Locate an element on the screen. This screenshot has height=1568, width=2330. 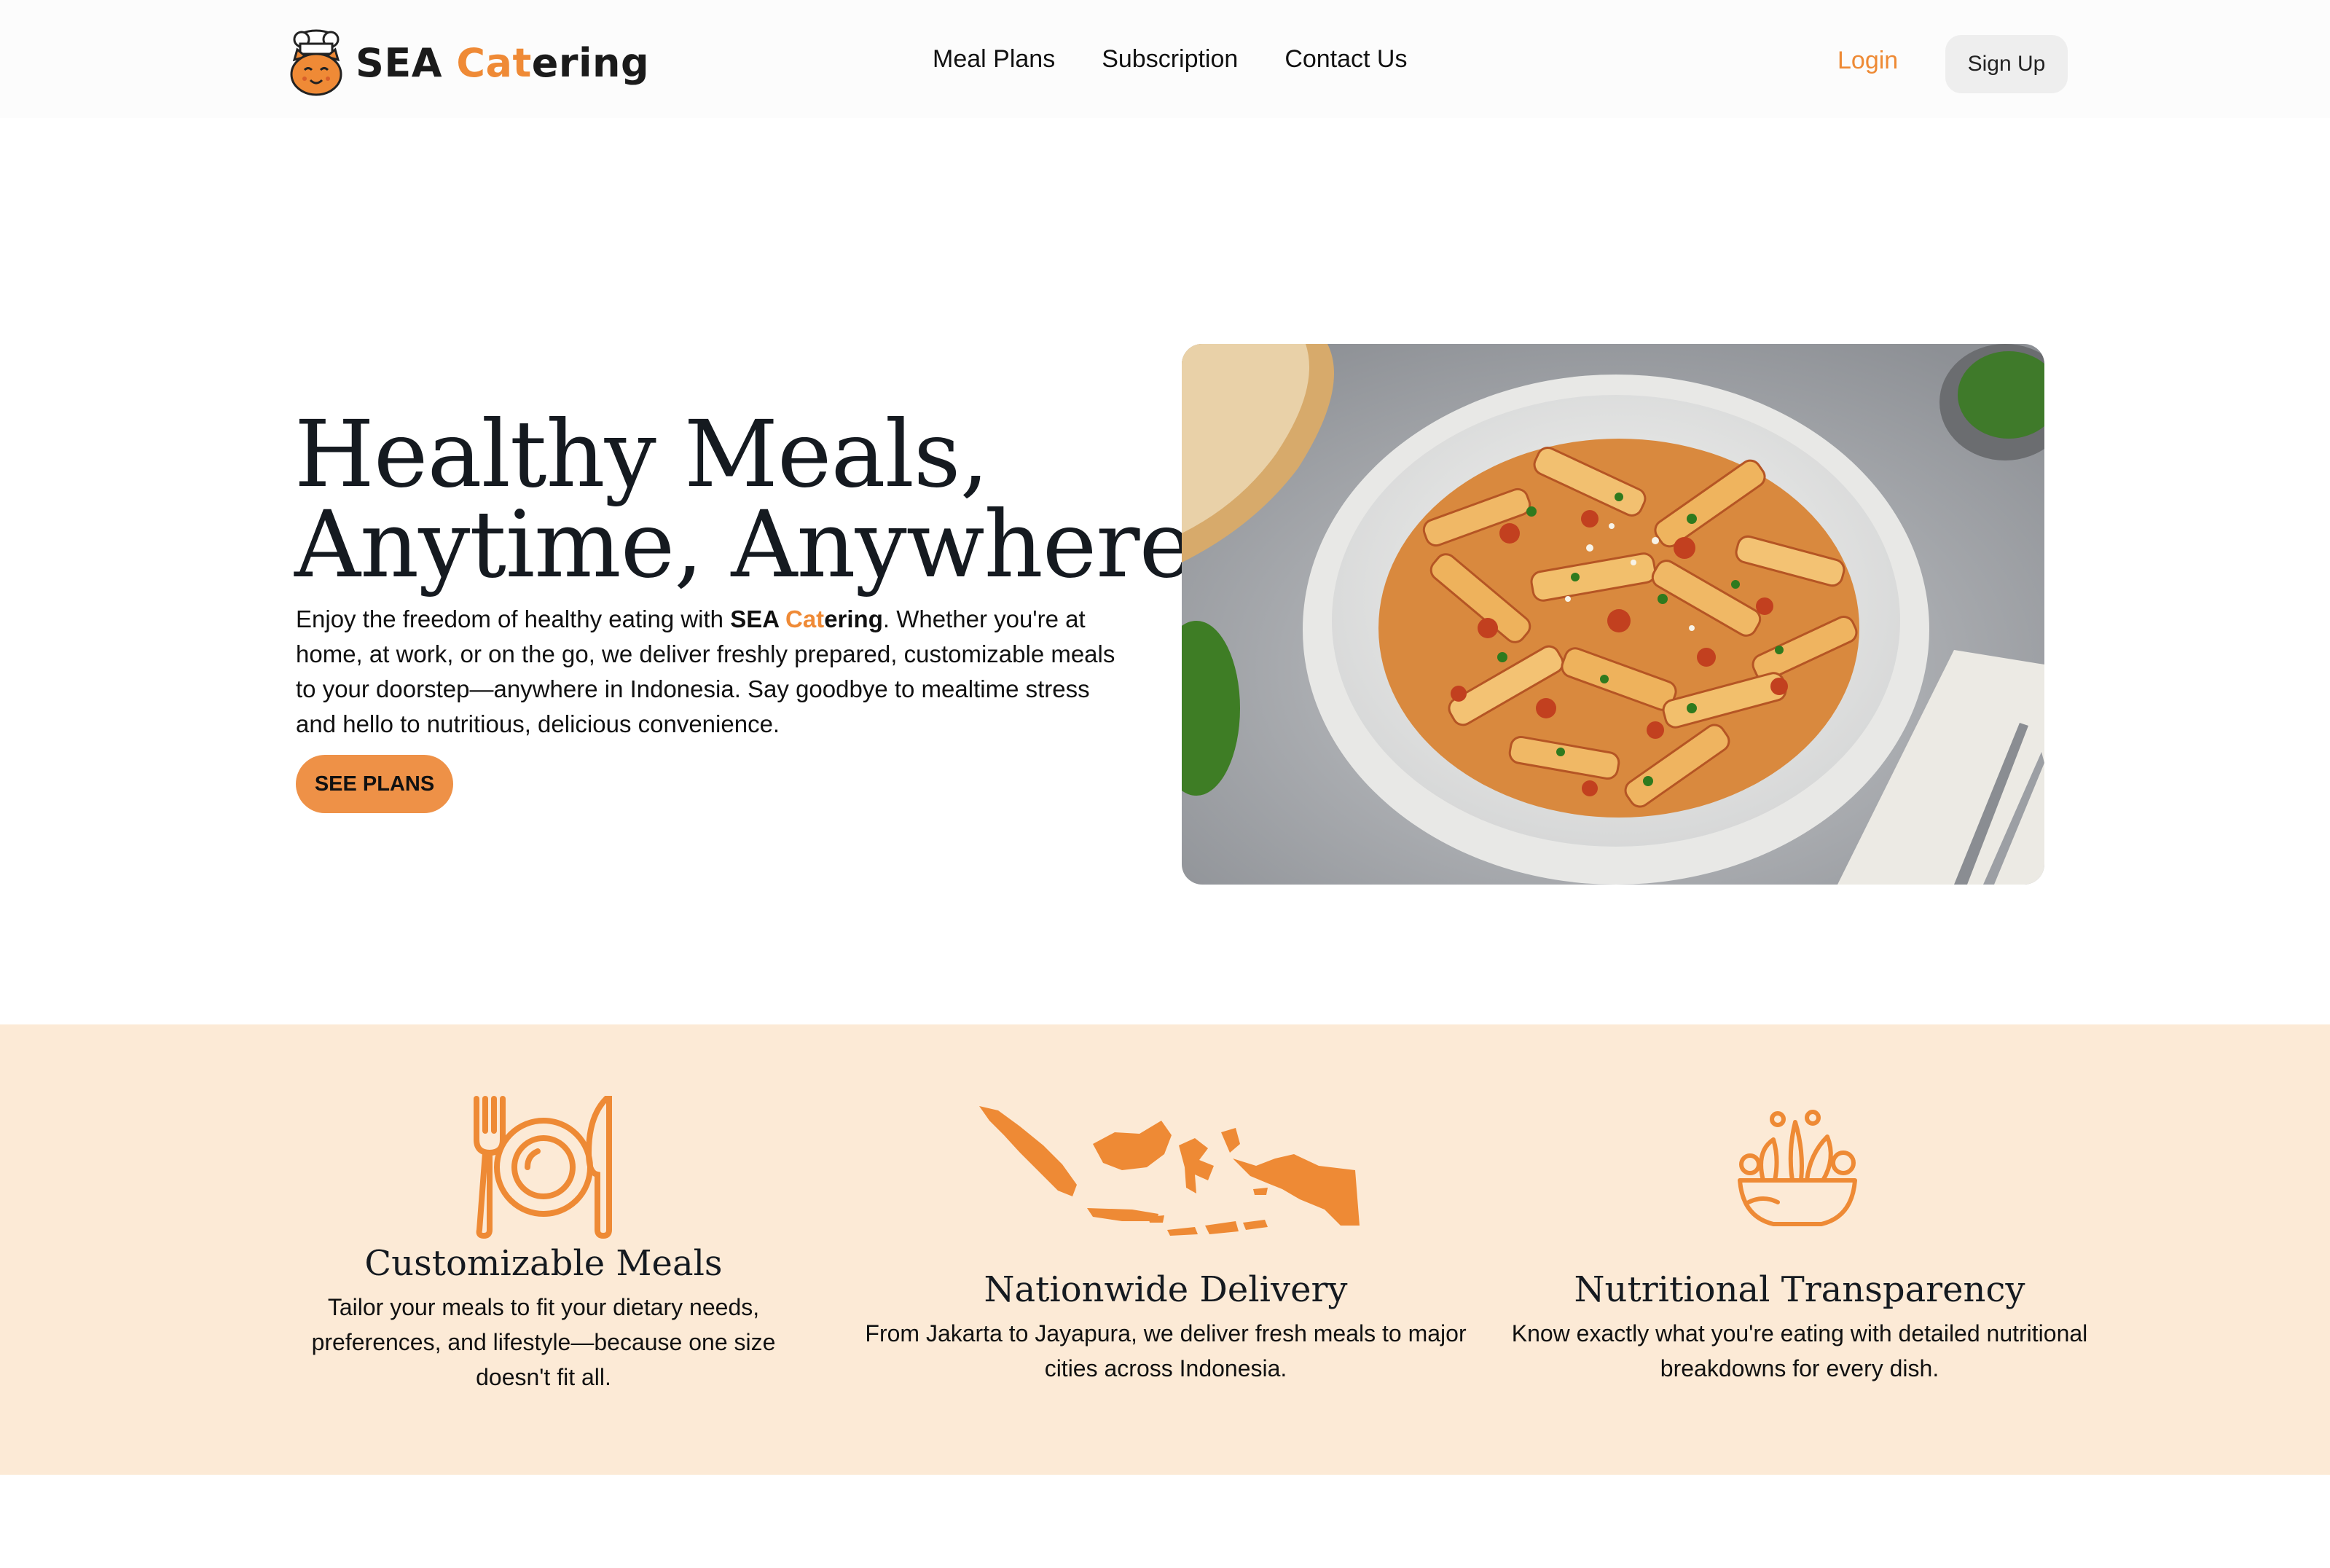
feature-title: Nationwide Delivery is located at coordinates (1166, 1289).